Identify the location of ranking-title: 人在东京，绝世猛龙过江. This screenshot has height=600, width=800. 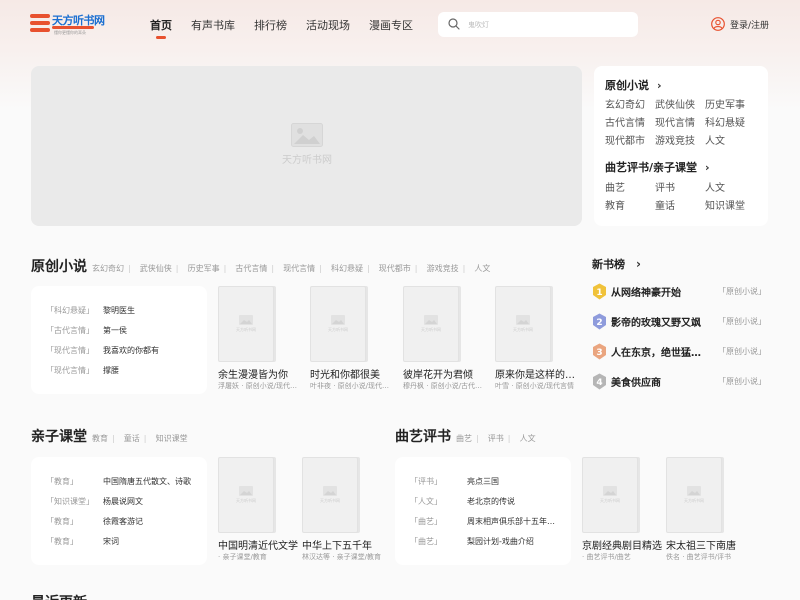
(659, 353).